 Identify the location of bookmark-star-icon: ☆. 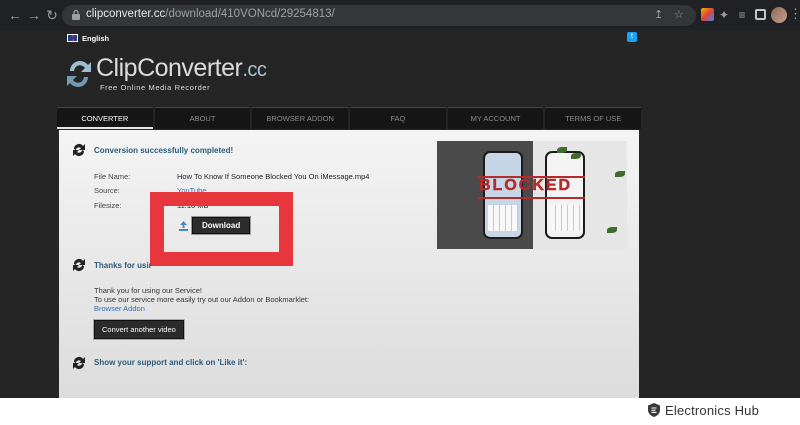
(679, 15).